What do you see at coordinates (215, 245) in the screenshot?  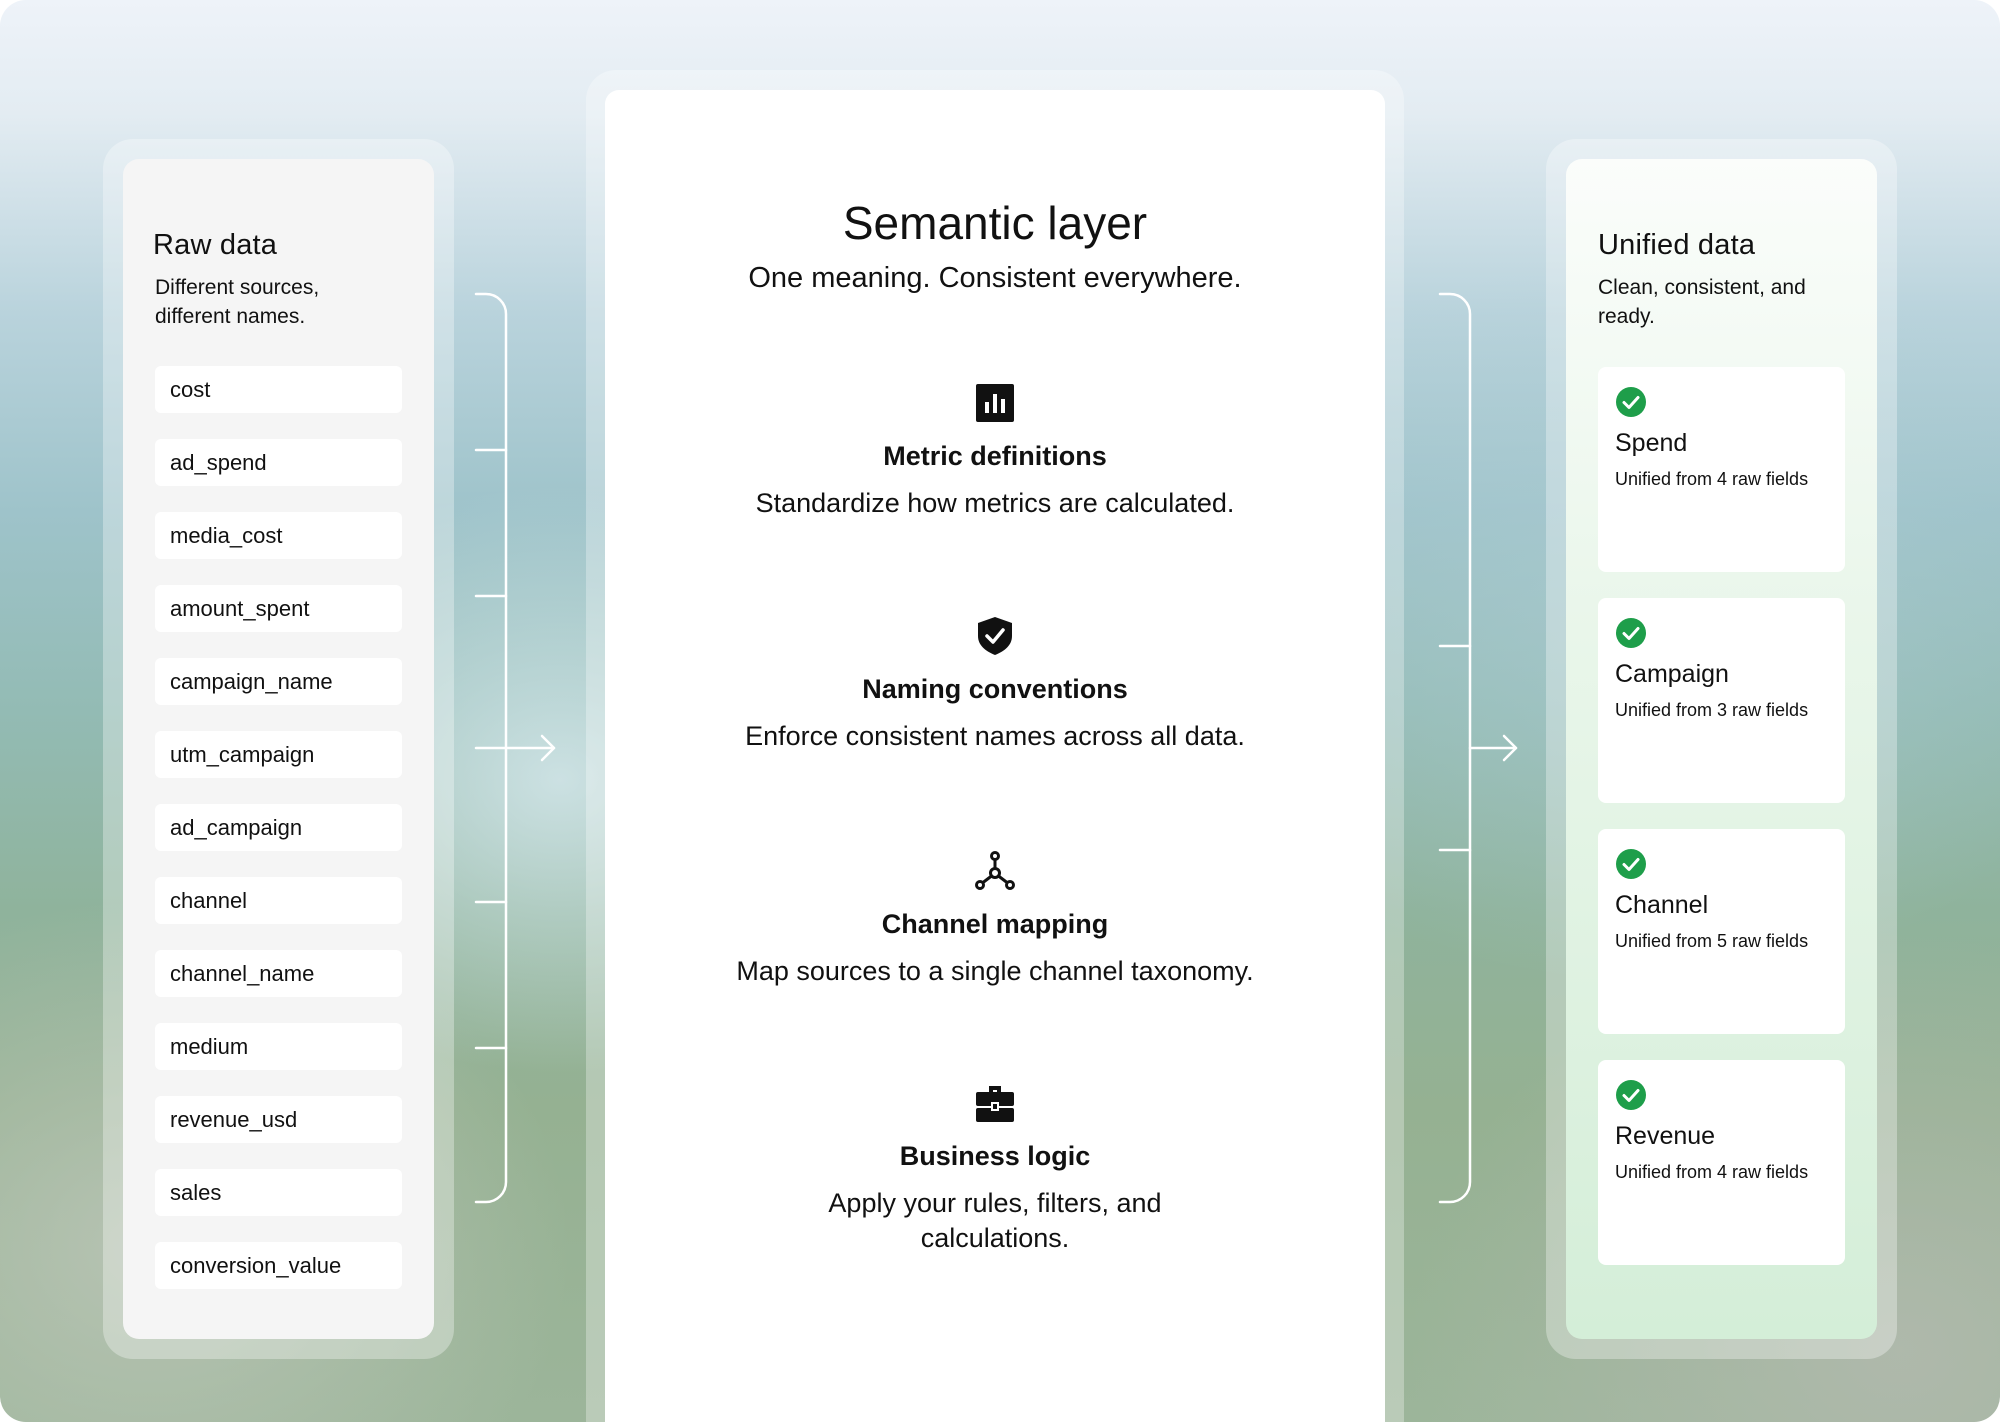 I see `raw-data-title: Raw data` at bounding box center [215, 245].